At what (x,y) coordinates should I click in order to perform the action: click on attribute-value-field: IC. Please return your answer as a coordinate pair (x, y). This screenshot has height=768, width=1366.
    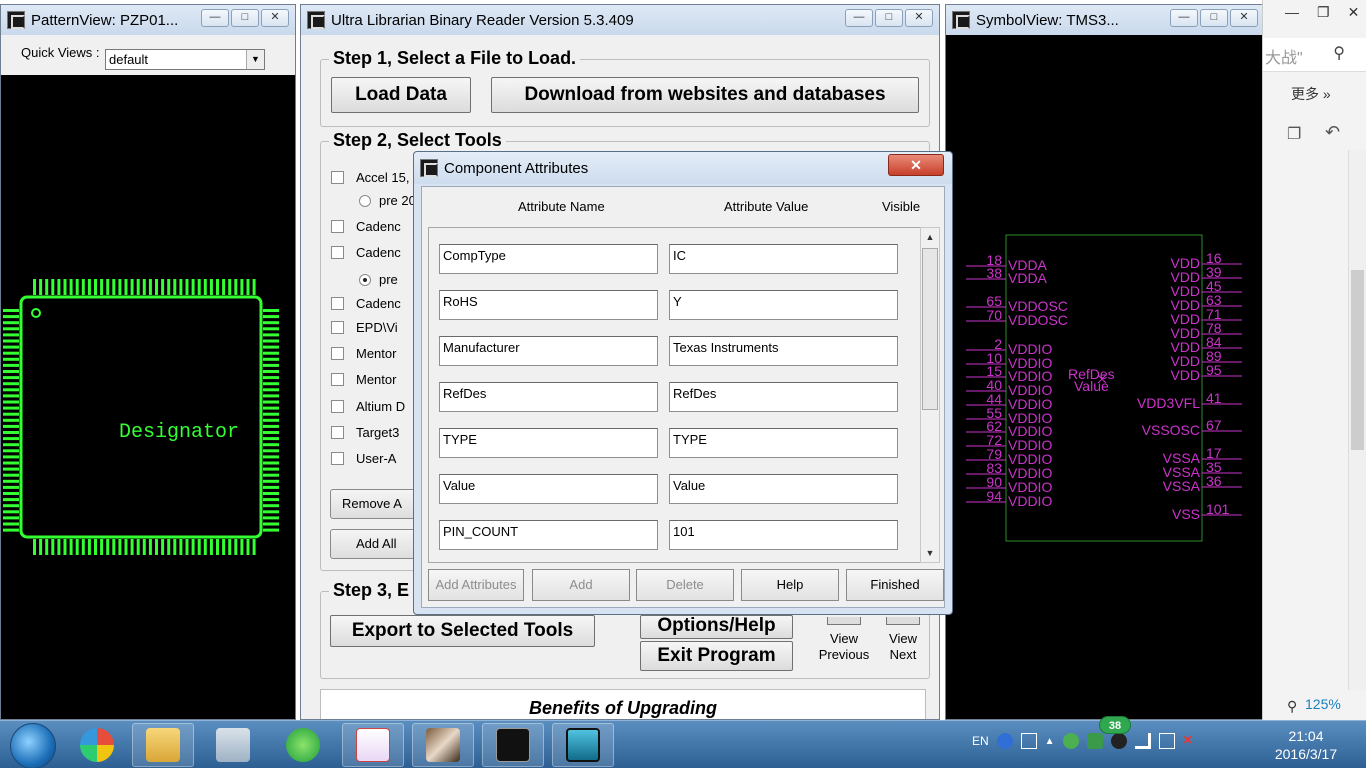
    Looking at the image, I should click on (783, 259).